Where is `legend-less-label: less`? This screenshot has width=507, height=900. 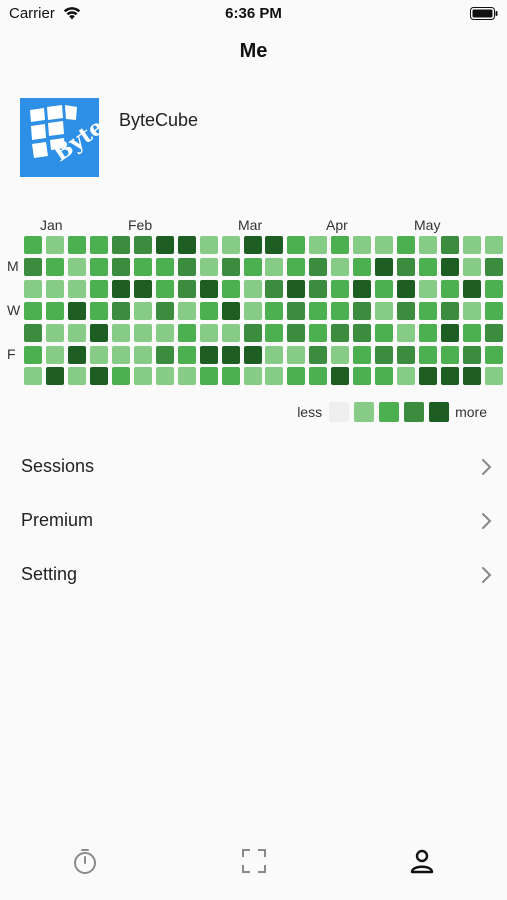 legend-less-label: less is located at coordinates (310, 412).